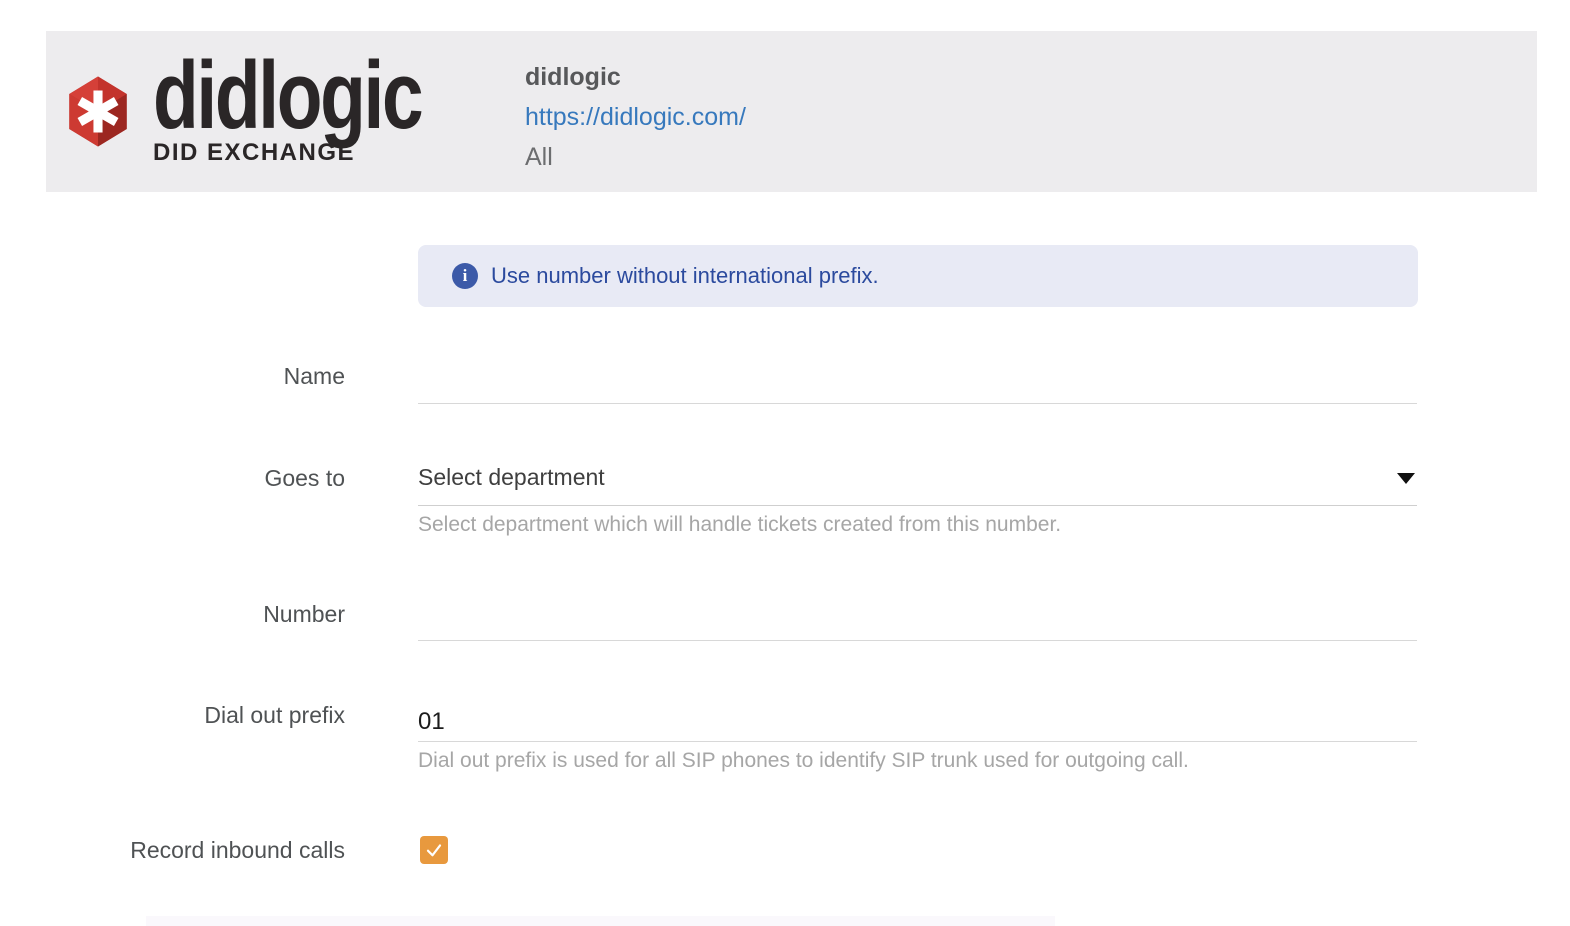 Image resolution: width=1570 pixels, height=926 pixels. I want to click on site-name: didlogic, so click(572, 77).